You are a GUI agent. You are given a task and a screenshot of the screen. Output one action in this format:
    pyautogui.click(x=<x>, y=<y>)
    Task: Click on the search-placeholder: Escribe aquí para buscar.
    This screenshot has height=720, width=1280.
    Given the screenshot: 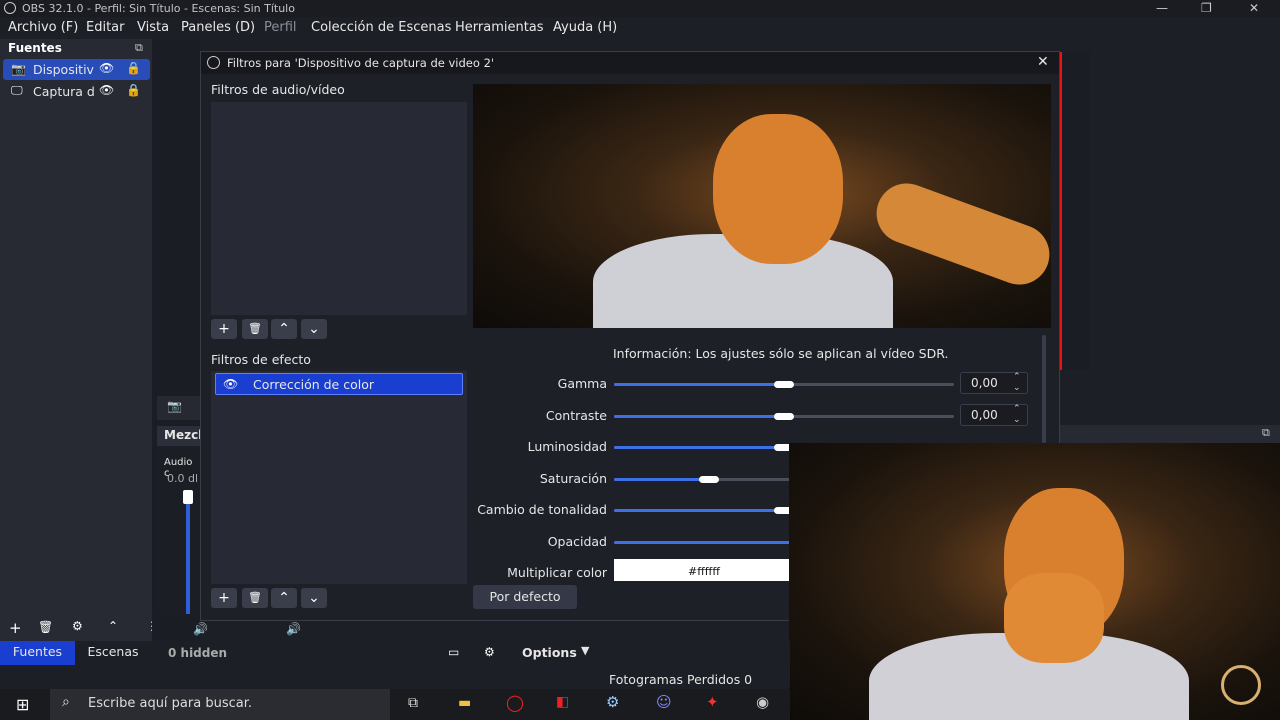 What is the action you would take?
    pyautogui.click(x=170, y=703)
    